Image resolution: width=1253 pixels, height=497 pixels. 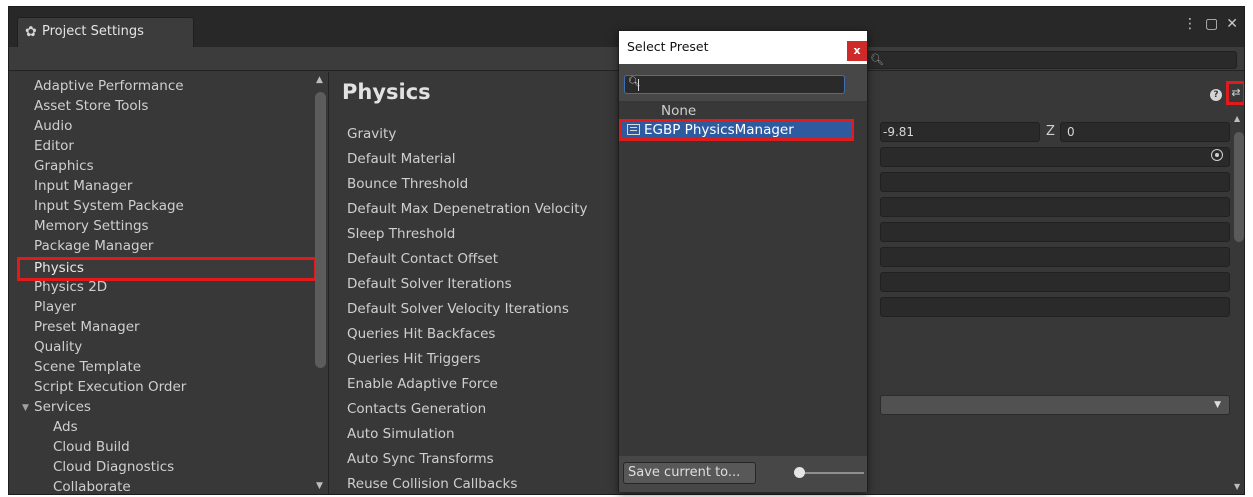 I want to click on sidebar-item-cloud-build: Cloud Build, so click(x=91, y=447).